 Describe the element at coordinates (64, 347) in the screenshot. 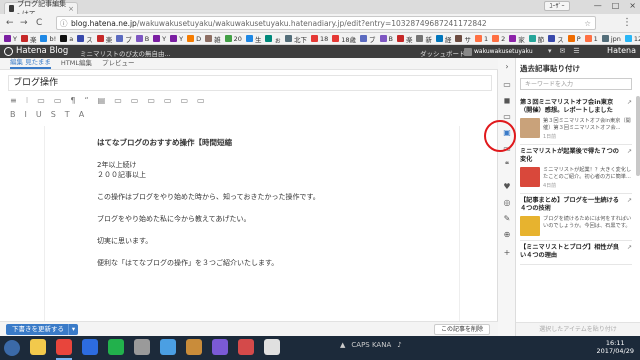

I see `taskbar-chrome-icon` at that location.